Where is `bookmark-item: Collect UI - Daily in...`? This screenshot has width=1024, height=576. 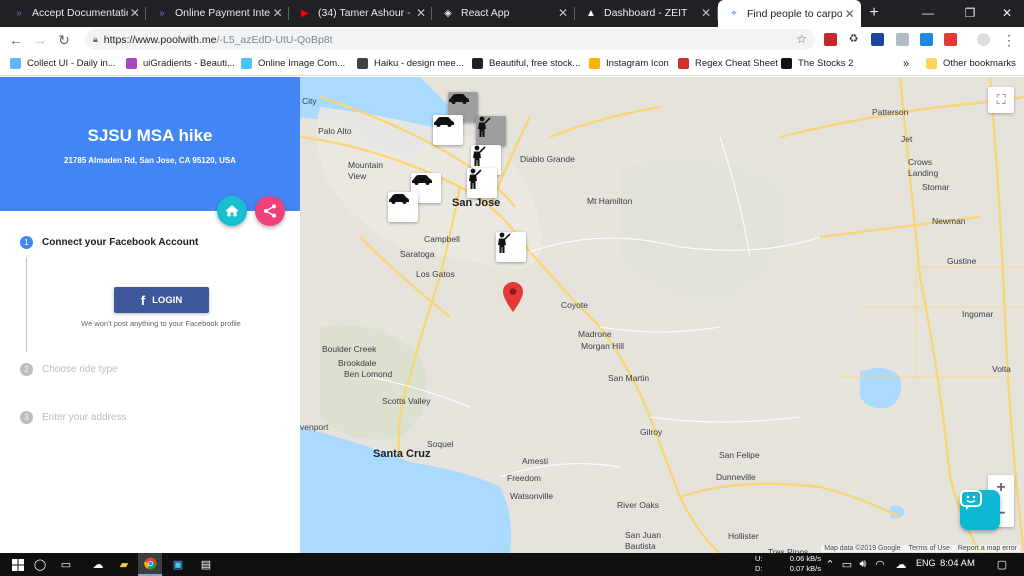 bookmark-item: Collect UI - Daily in... is located at coordinates (63, 63).